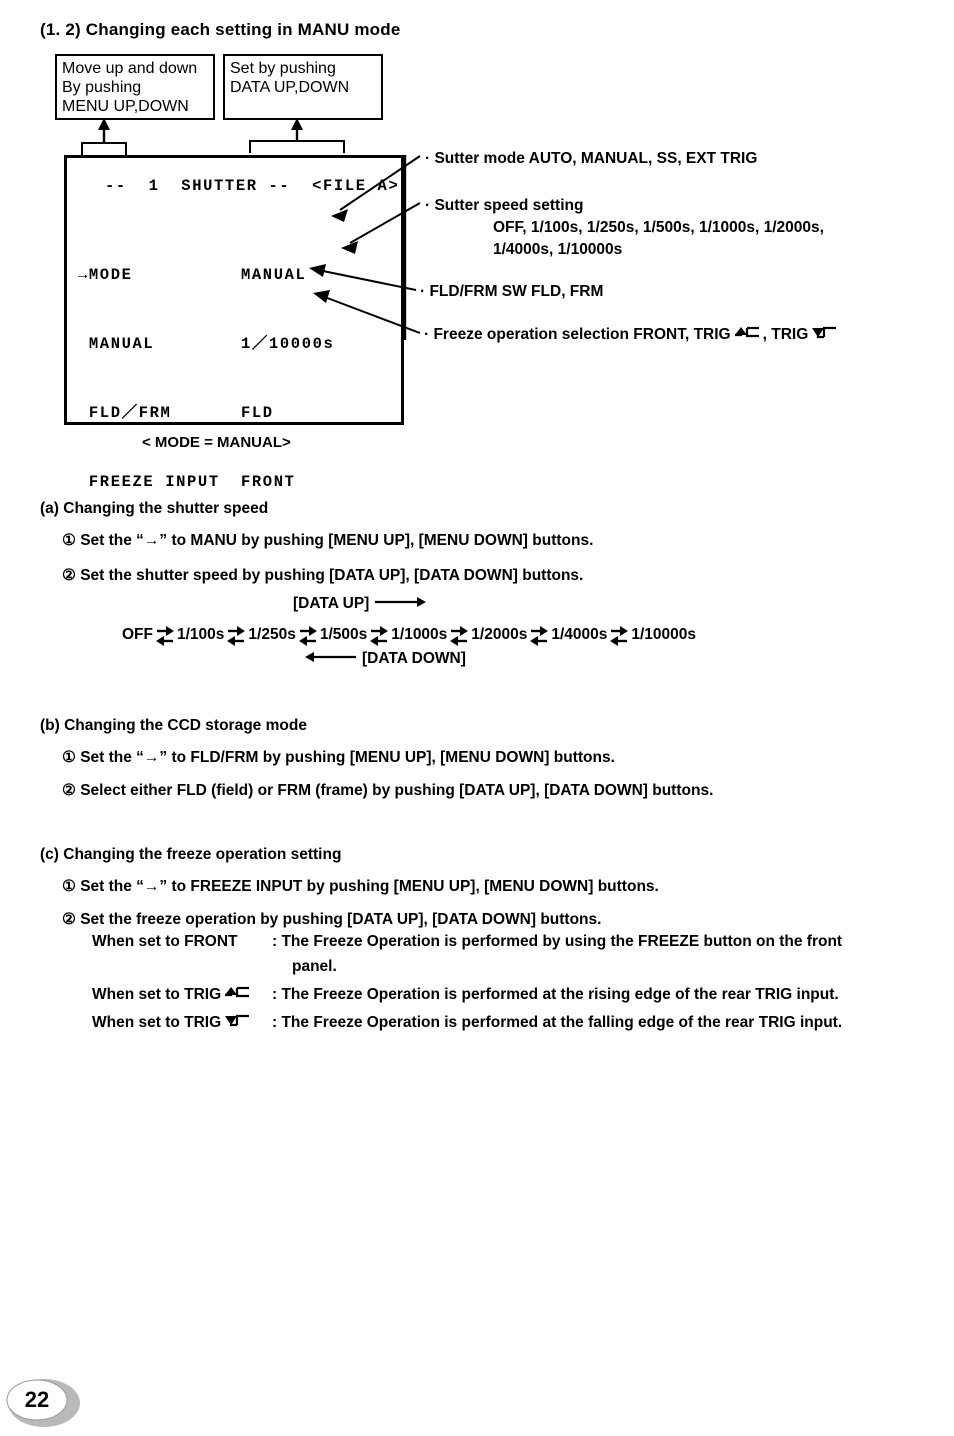 The width and height of the screenshot is (954, 1436). I want to click on speed-step: 1/500s, so click(343, 634).